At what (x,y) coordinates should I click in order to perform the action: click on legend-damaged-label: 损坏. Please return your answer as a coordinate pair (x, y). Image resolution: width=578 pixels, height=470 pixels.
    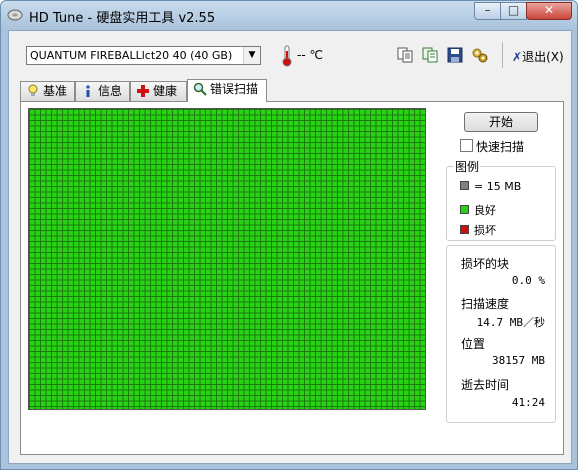
    Looking at the image, I should click on (485, 230).